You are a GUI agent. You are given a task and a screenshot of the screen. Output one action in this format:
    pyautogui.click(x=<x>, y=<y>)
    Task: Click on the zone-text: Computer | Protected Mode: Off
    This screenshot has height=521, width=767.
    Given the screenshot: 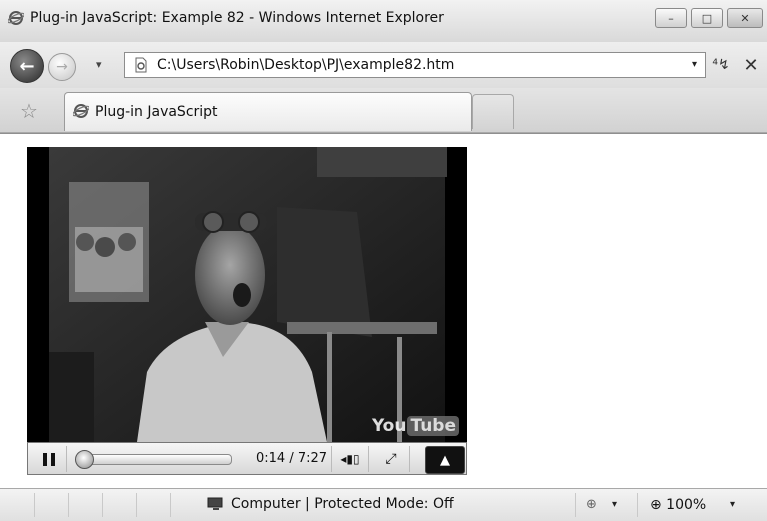 What is the action you would take?
    pyautogui.click(x=342, y=504)
    